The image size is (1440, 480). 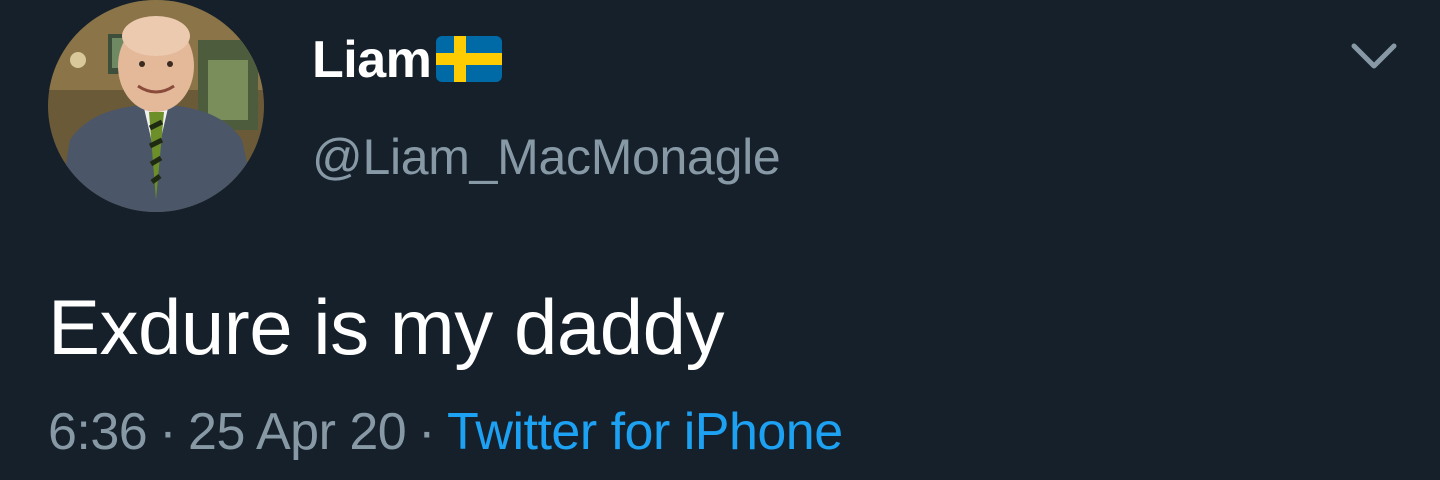 What do you see at coordinates (297, 432) in the screenshot?
I see `tweet-date: 25 Apr 20` at bounding box center [297, 432].